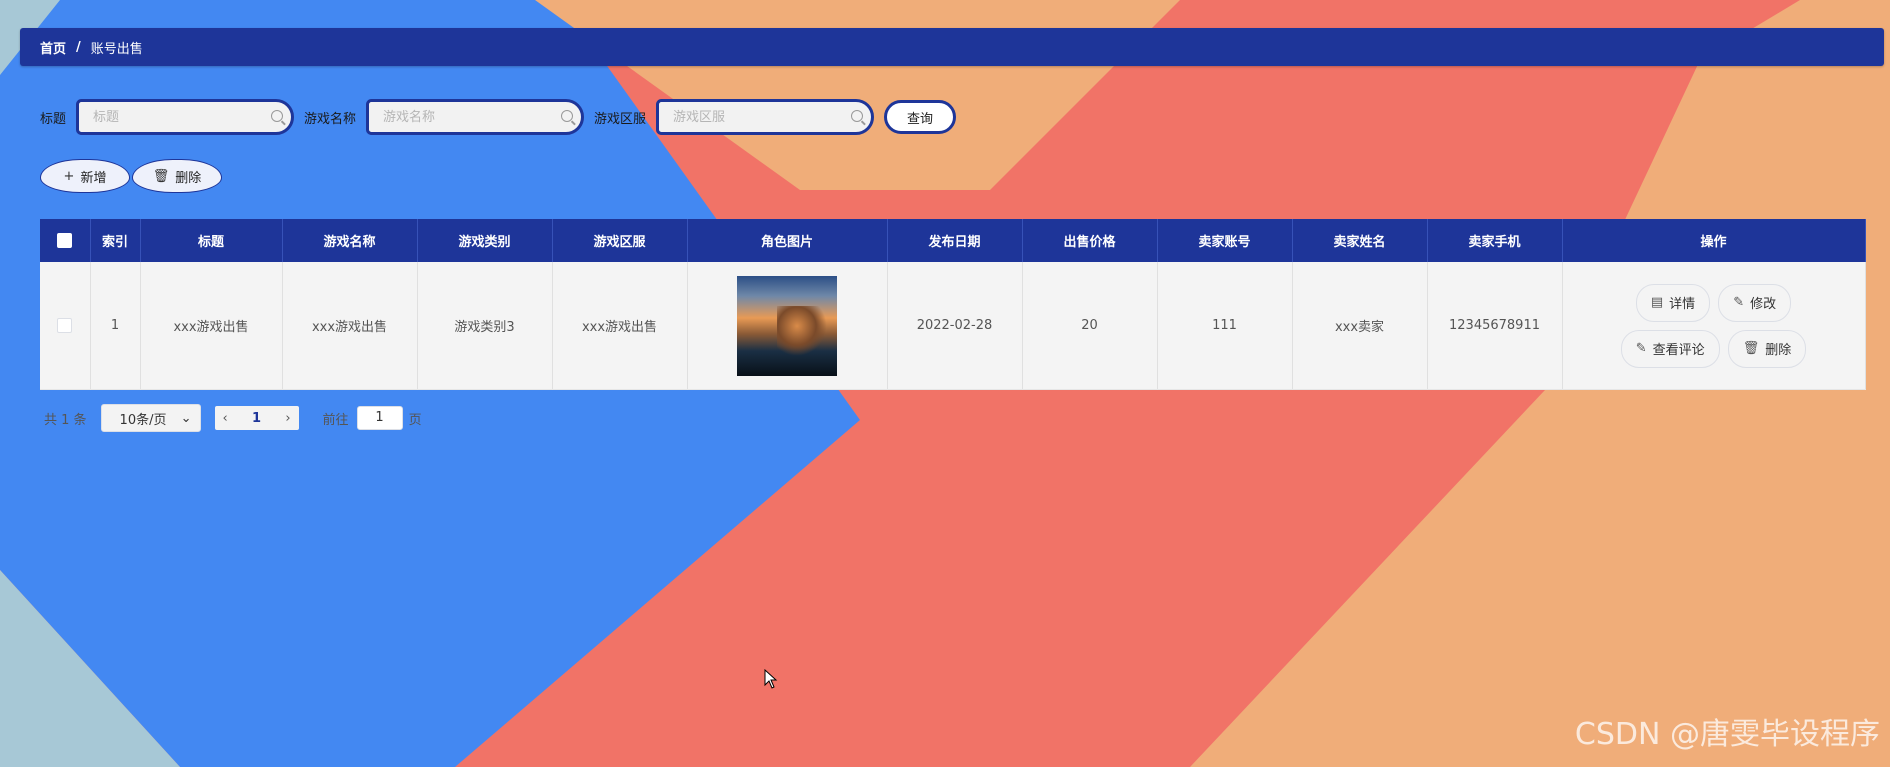 Image resolution: width=1890 pixels, height=767 pixels. What do you see at coordinates (485, 326) in the screenshot?
I see `cell-game-category: 游戏类别3` at bounding box center [485, 326].